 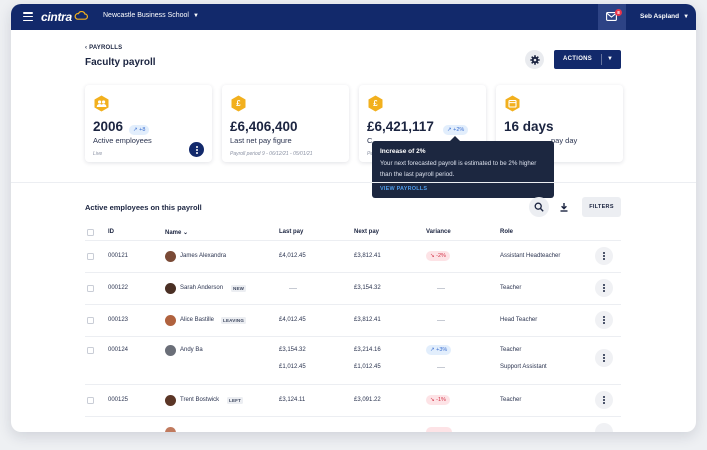 I want to click on download-button, so click(x=564, y=207).